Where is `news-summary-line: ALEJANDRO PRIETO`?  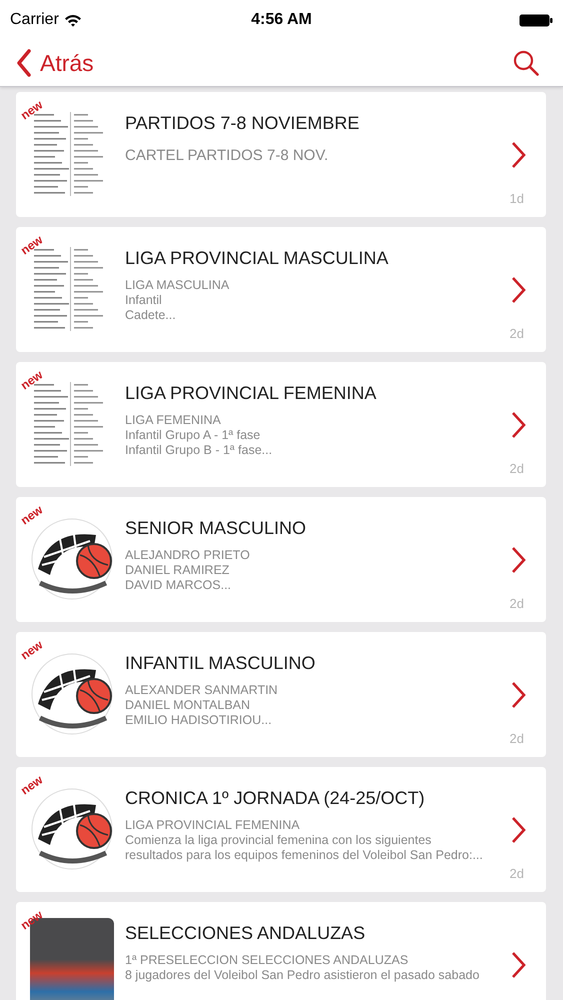 news-summary-line: ALEJANDRO PRIETO is located at coordinates (188, 555).